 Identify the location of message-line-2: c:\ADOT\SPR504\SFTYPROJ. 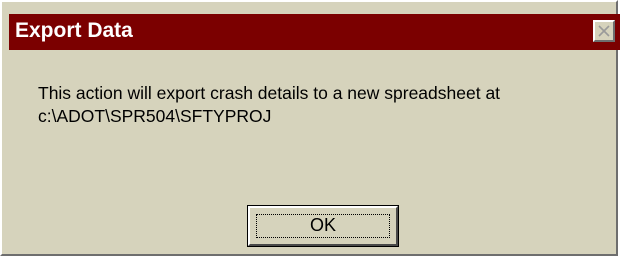
(155, 116).